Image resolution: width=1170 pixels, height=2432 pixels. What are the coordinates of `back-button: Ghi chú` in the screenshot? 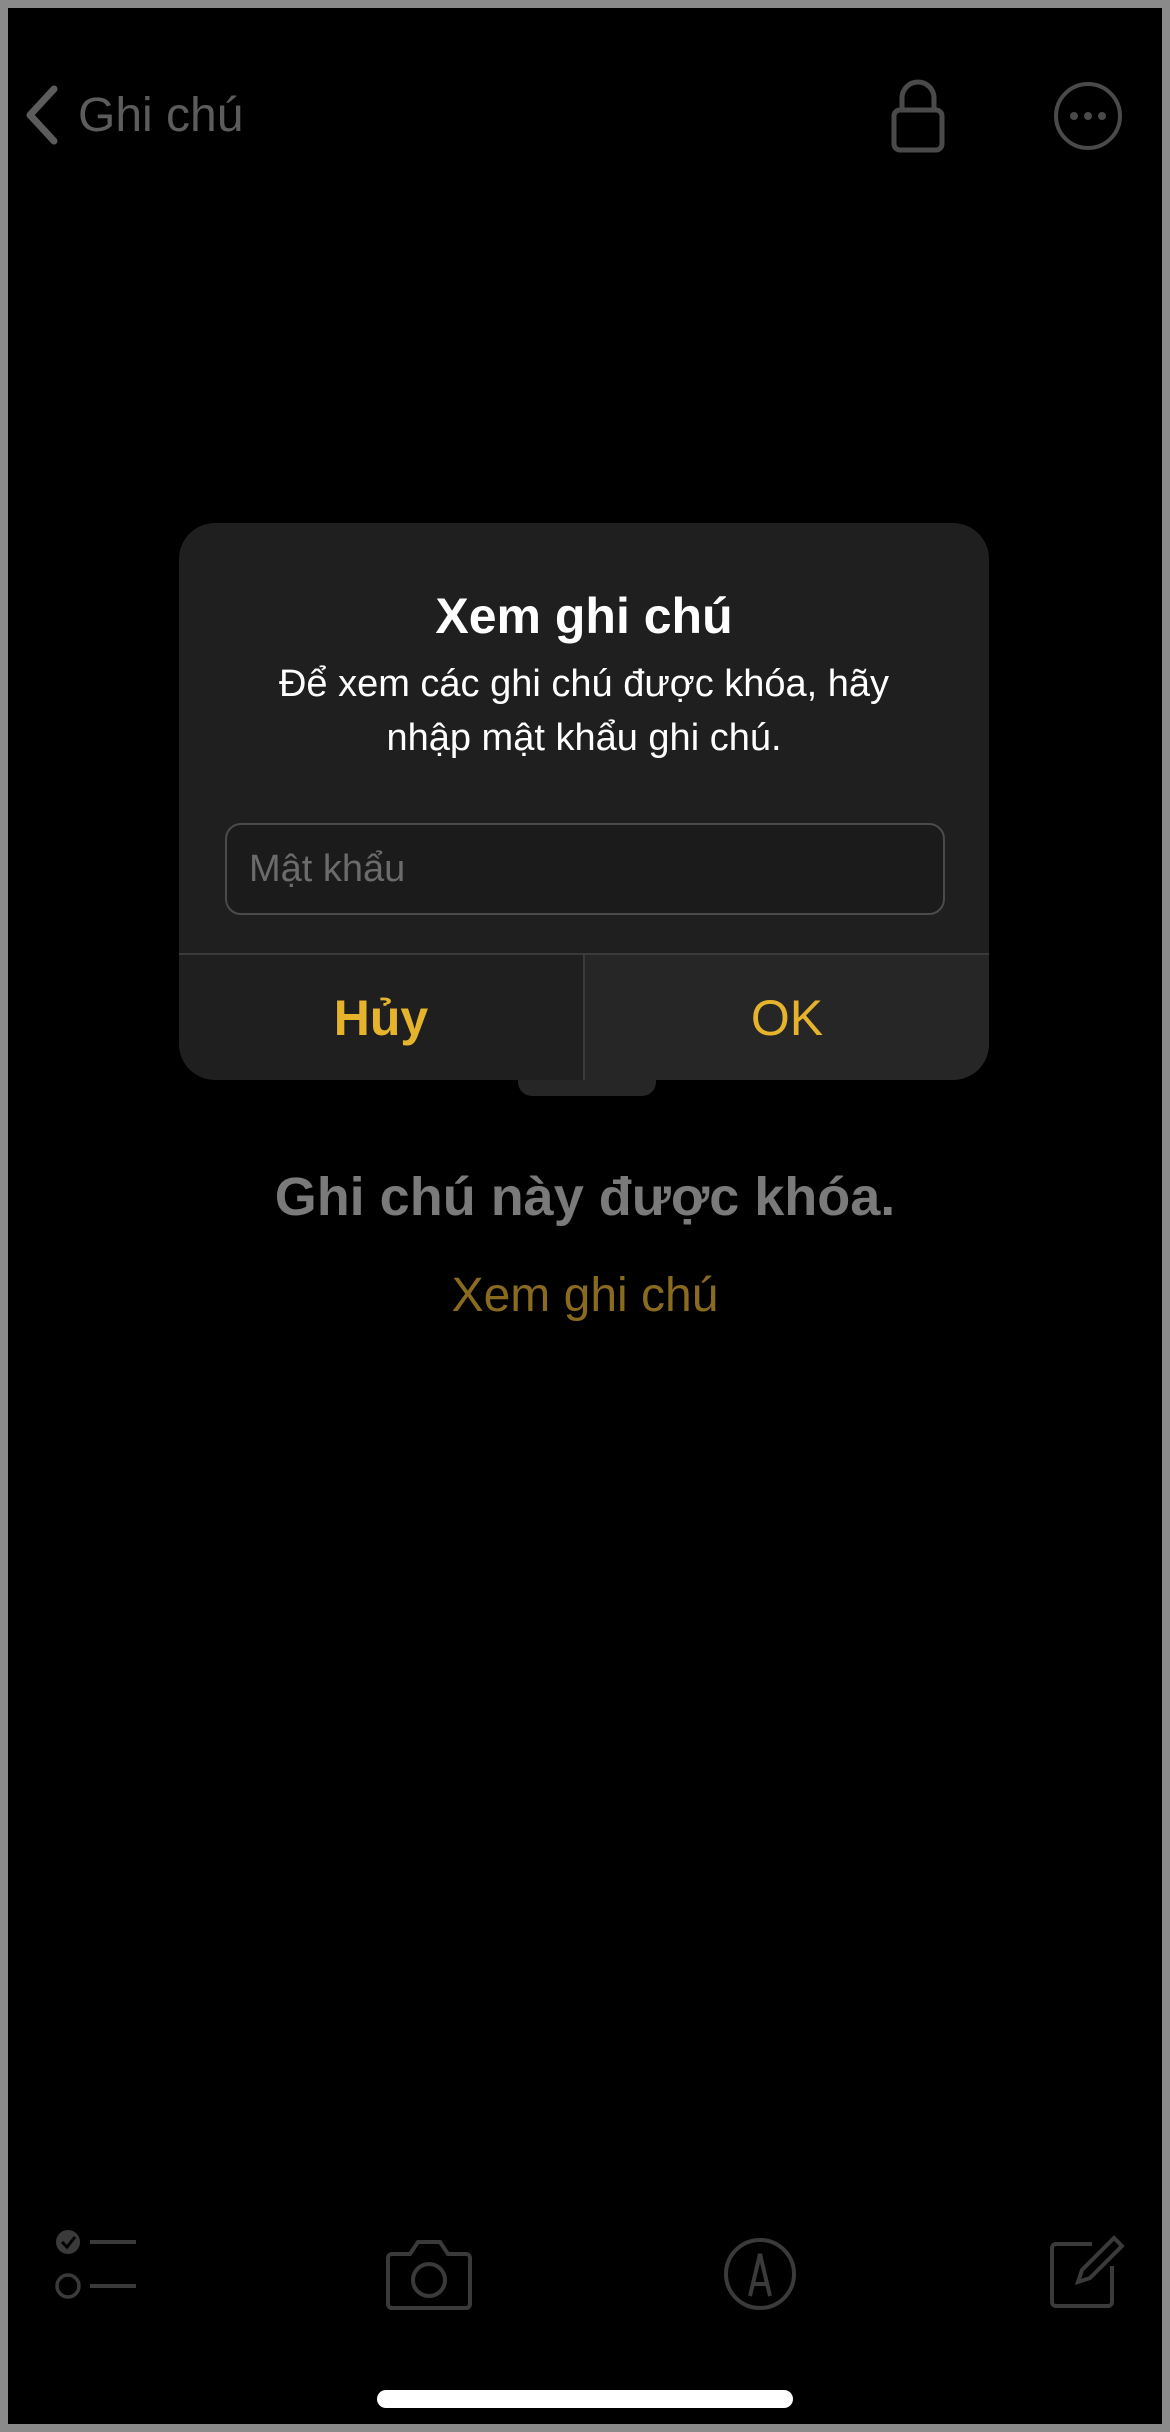 It's located at (132, 115).